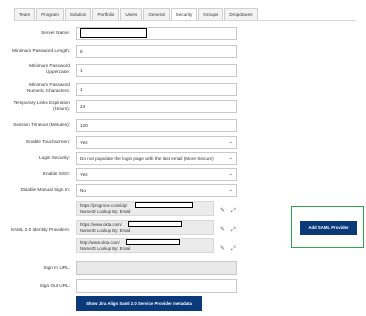 The image size is (366, 316). I want to click on disable-manual-sign-in-value: No, so click(83, 190).